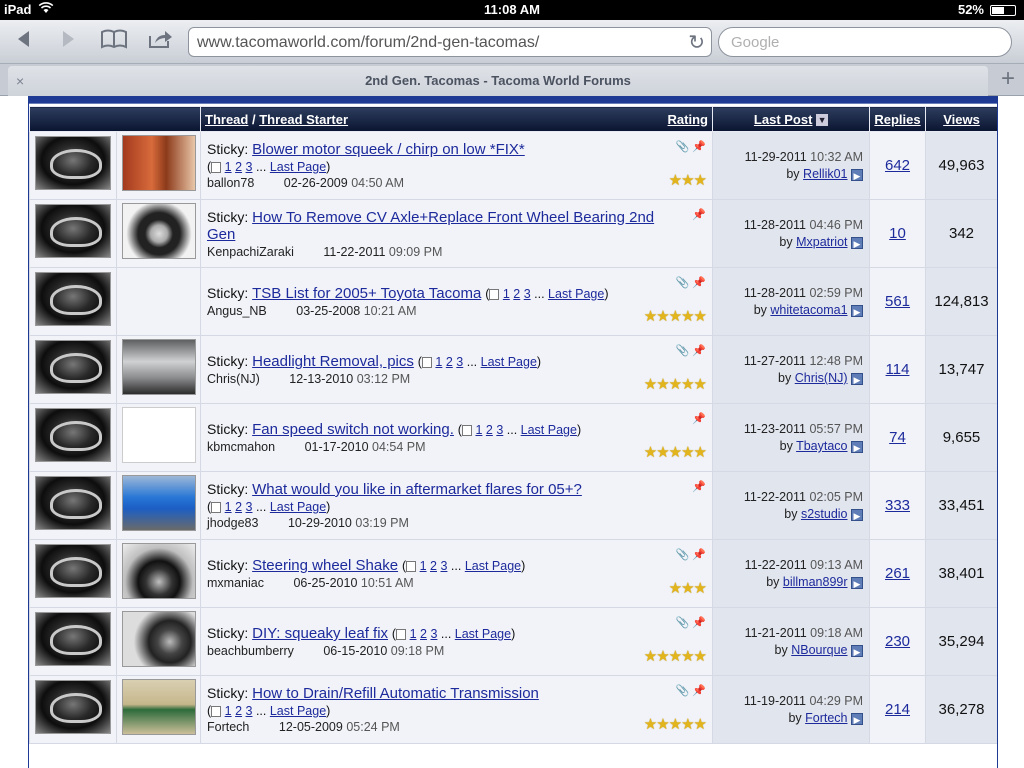 The height and width of the screenshot is (768, 1024). I want to click on last-poster-link: Tbaytaco, so click(821, 446).